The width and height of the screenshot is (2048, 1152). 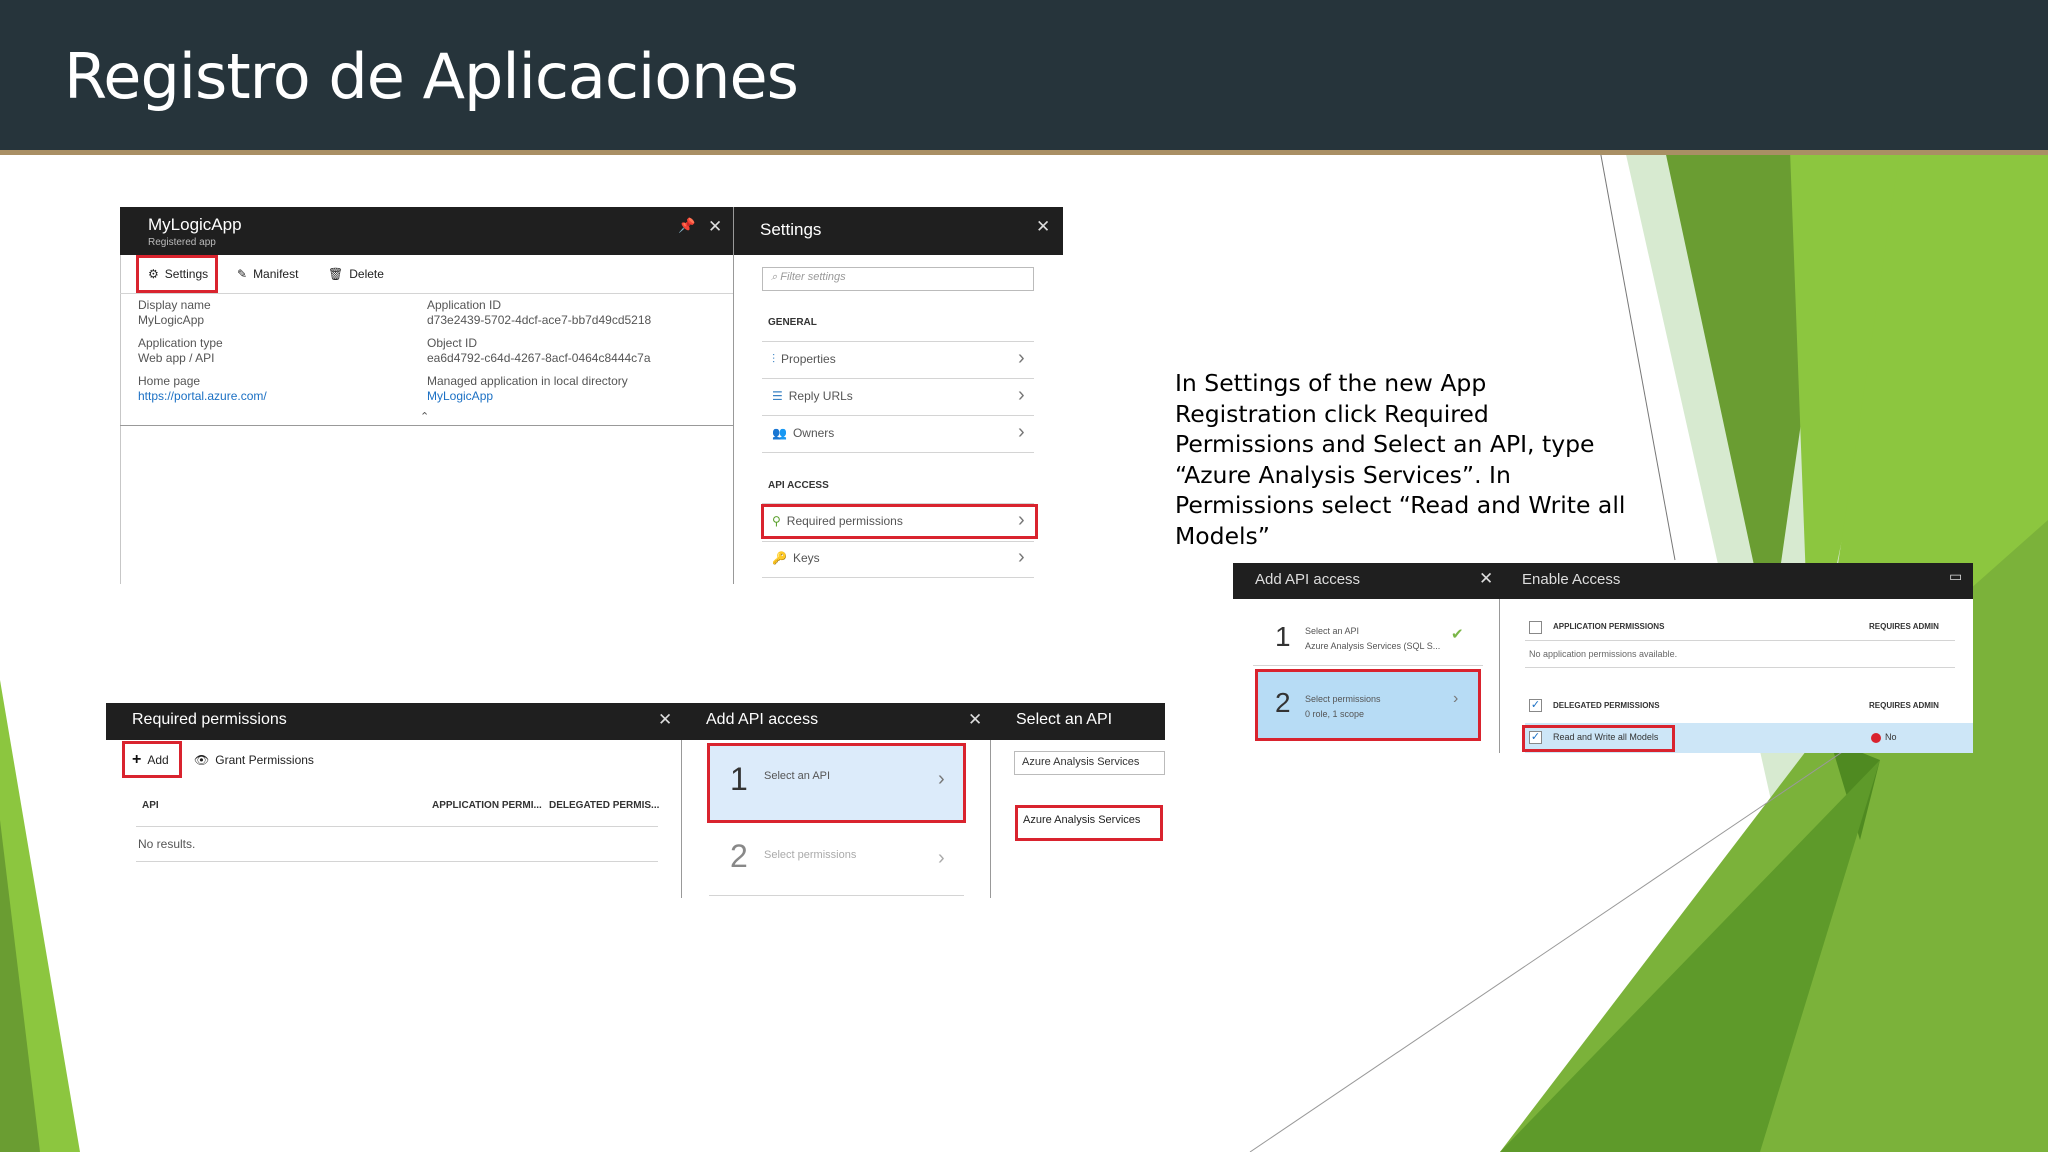 I want to click on keys-item: 🔑 Keys, so click(x=796, y=558).